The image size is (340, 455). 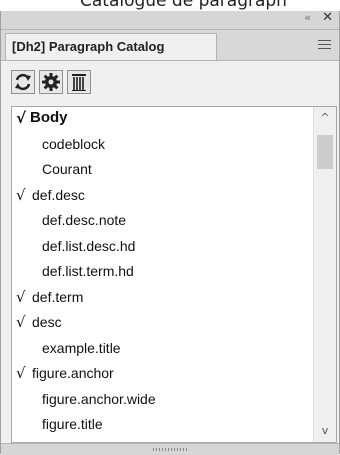 I want to click on collapse-icon: «, so click(x=307, y=17).